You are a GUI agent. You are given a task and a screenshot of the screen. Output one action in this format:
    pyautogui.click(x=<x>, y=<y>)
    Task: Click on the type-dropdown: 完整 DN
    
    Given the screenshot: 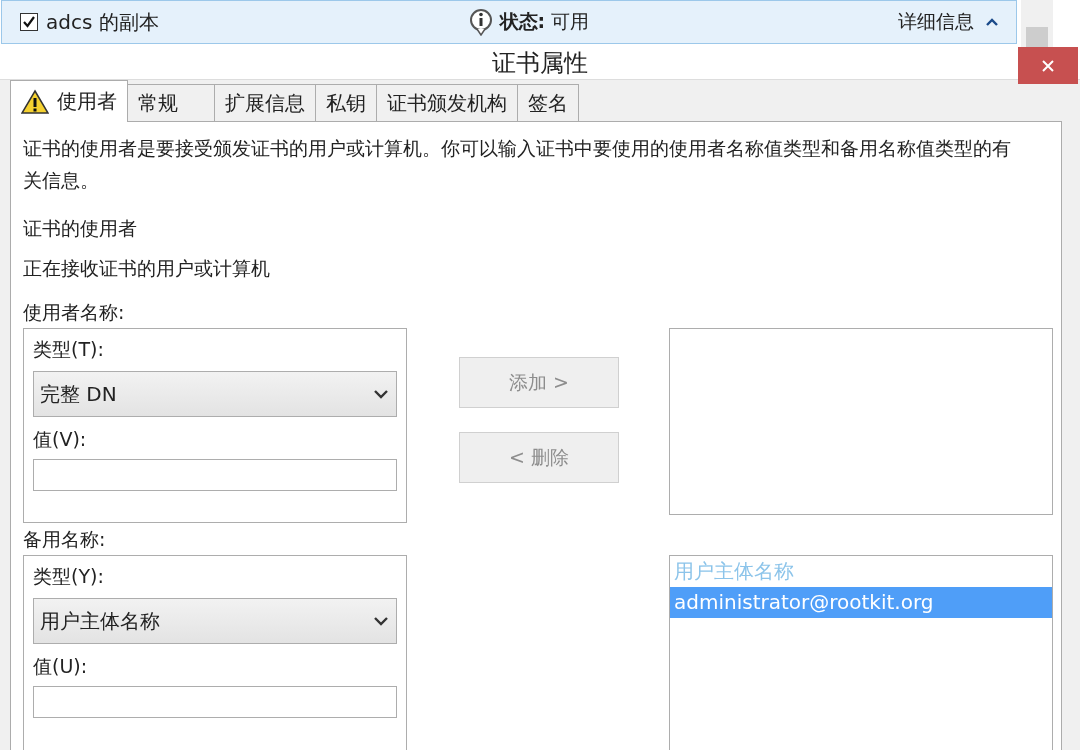 What is the action you would take?
    pyautogui.click(x=215, y=394)
    